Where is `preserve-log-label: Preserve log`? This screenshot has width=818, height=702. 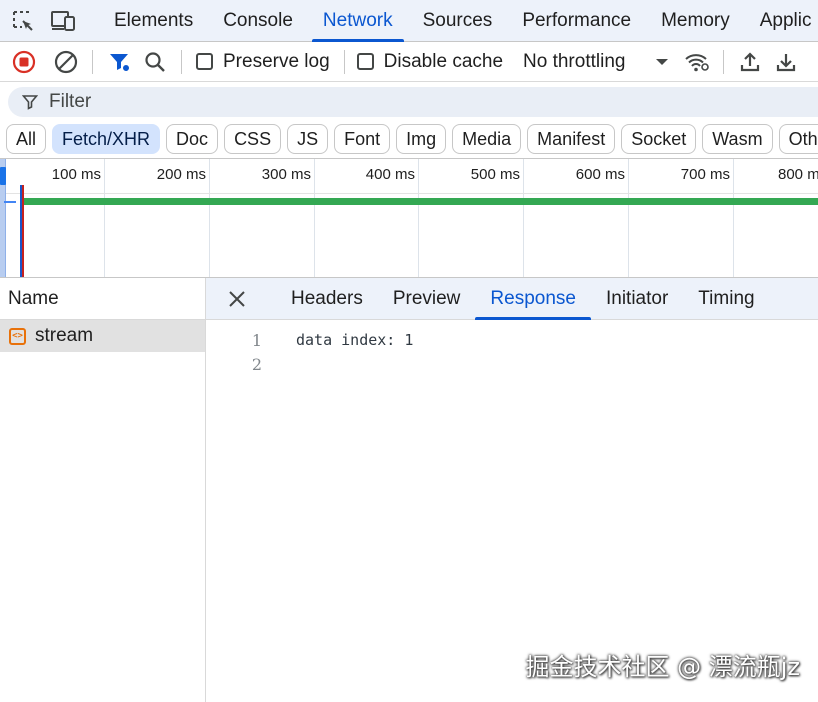
preserve-log-label: Preserve log is located at coordinates (276, 61).